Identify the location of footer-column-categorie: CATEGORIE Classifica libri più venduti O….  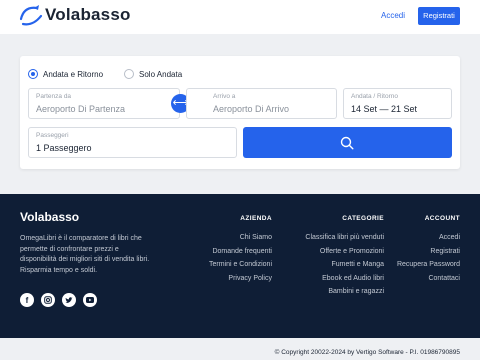
(344, 257).